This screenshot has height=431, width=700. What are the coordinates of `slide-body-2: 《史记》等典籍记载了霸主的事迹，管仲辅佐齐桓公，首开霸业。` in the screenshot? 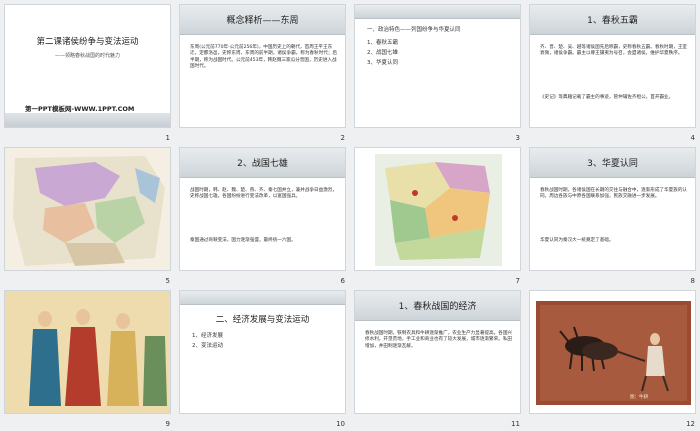 It's located at (607, 97).